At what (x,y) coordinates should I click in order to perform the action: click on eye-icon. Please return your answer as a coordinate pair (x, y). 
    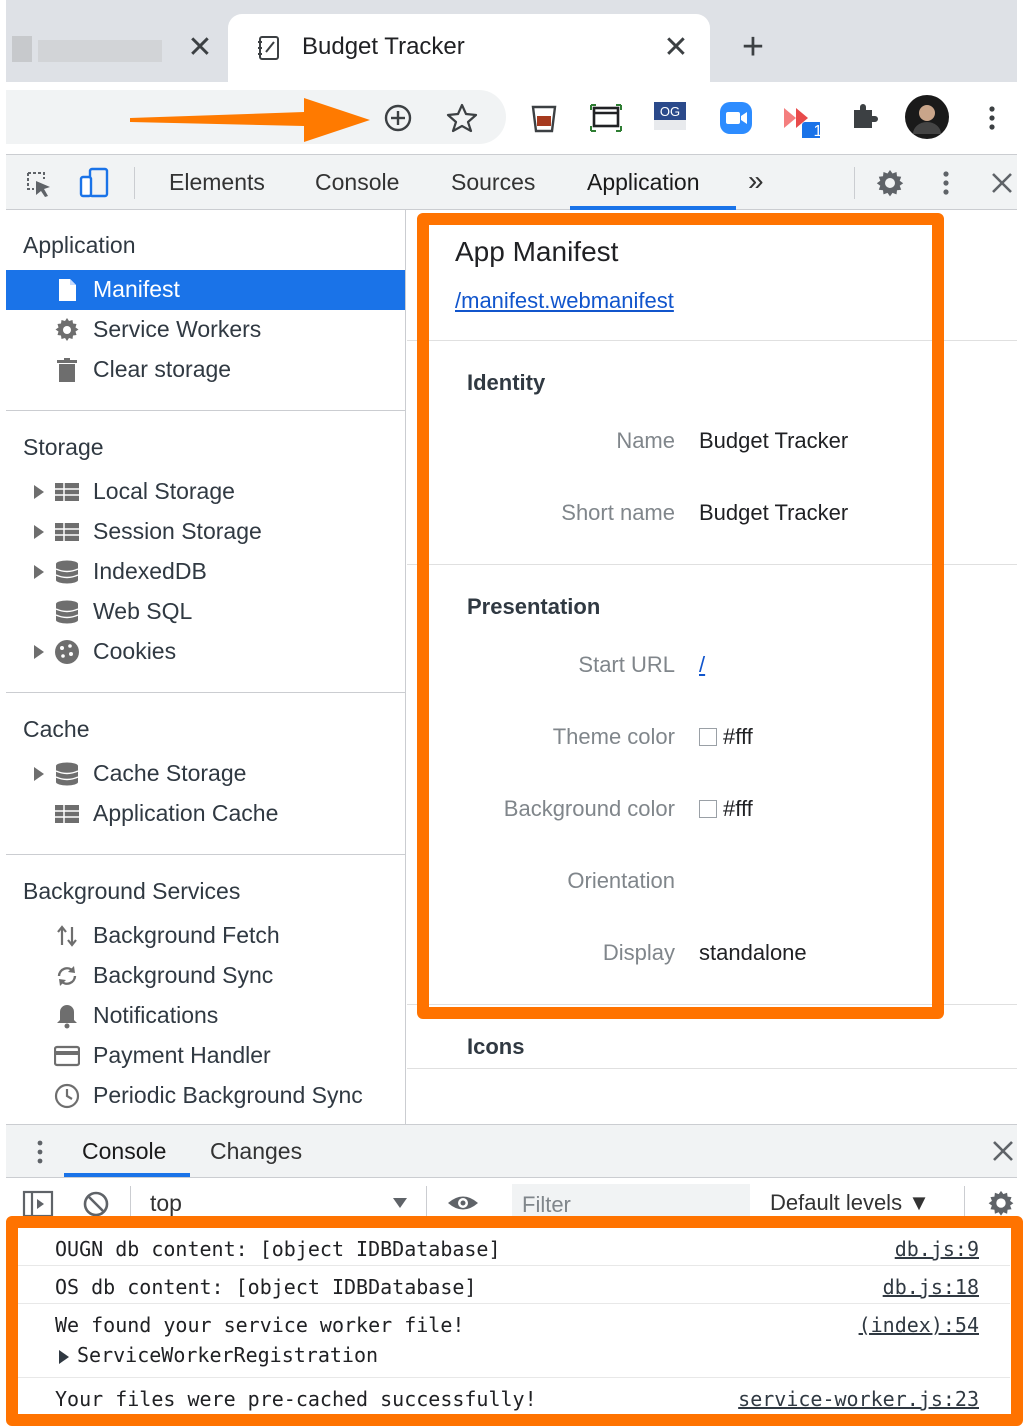
    Looking at the image, I should click on (463, 1203).